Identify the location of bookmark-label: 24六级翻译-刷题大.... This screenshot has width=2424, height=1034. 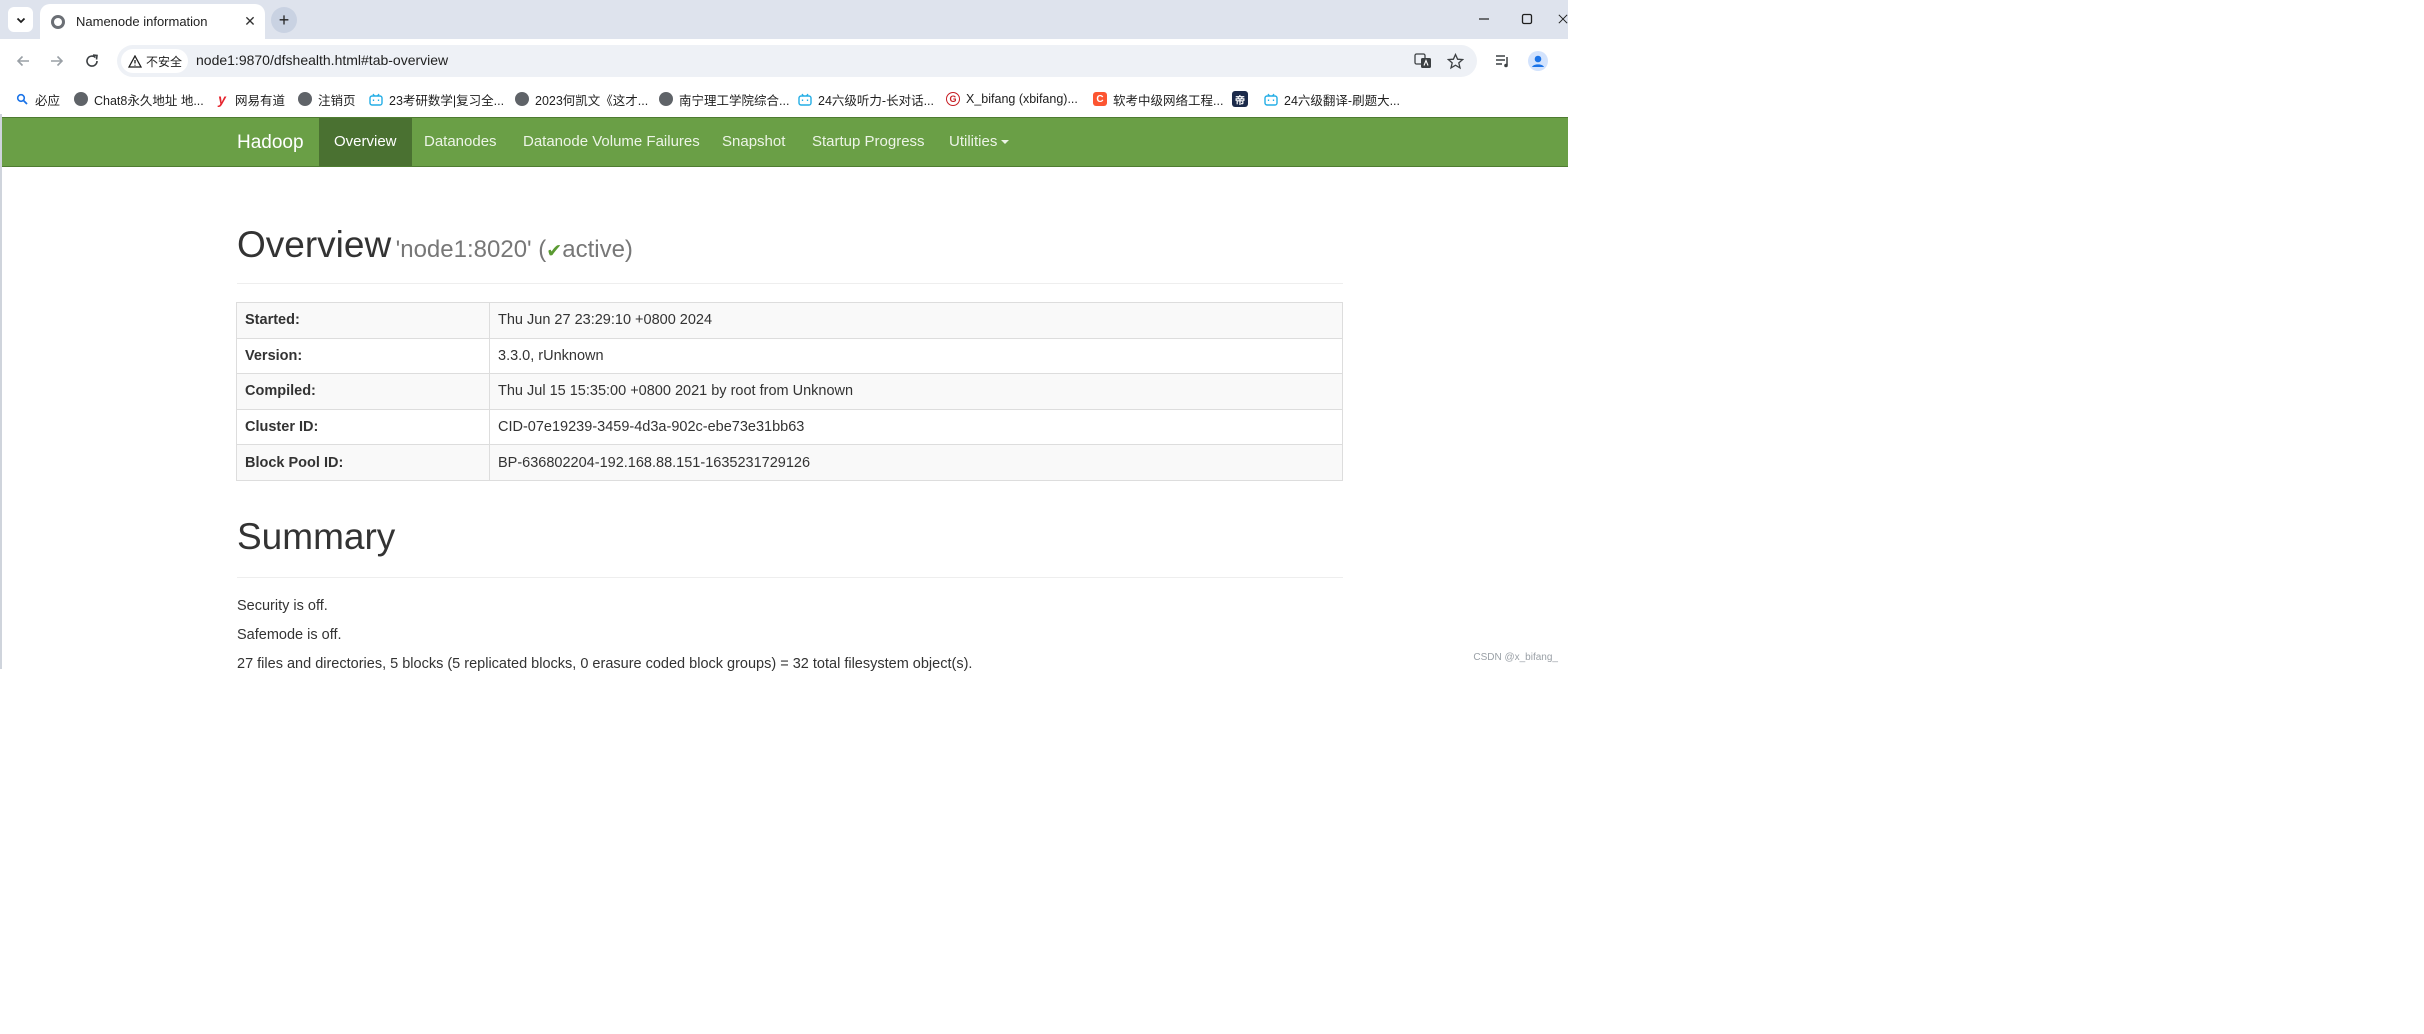
(1342, 100).